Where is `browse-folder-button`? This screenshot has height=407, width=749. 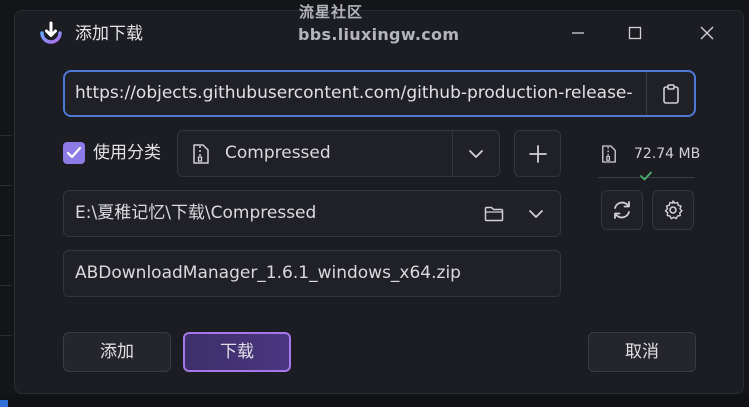
browse-folder-button is located at coordinates (494, 213).